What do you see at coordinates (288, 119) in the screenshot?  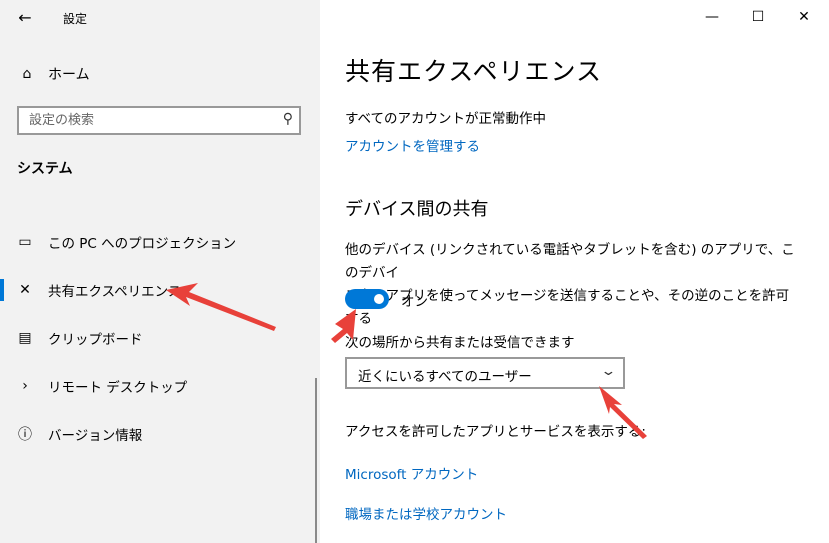 I see `search-icon: ⚲` at bounding box center [288, 119].